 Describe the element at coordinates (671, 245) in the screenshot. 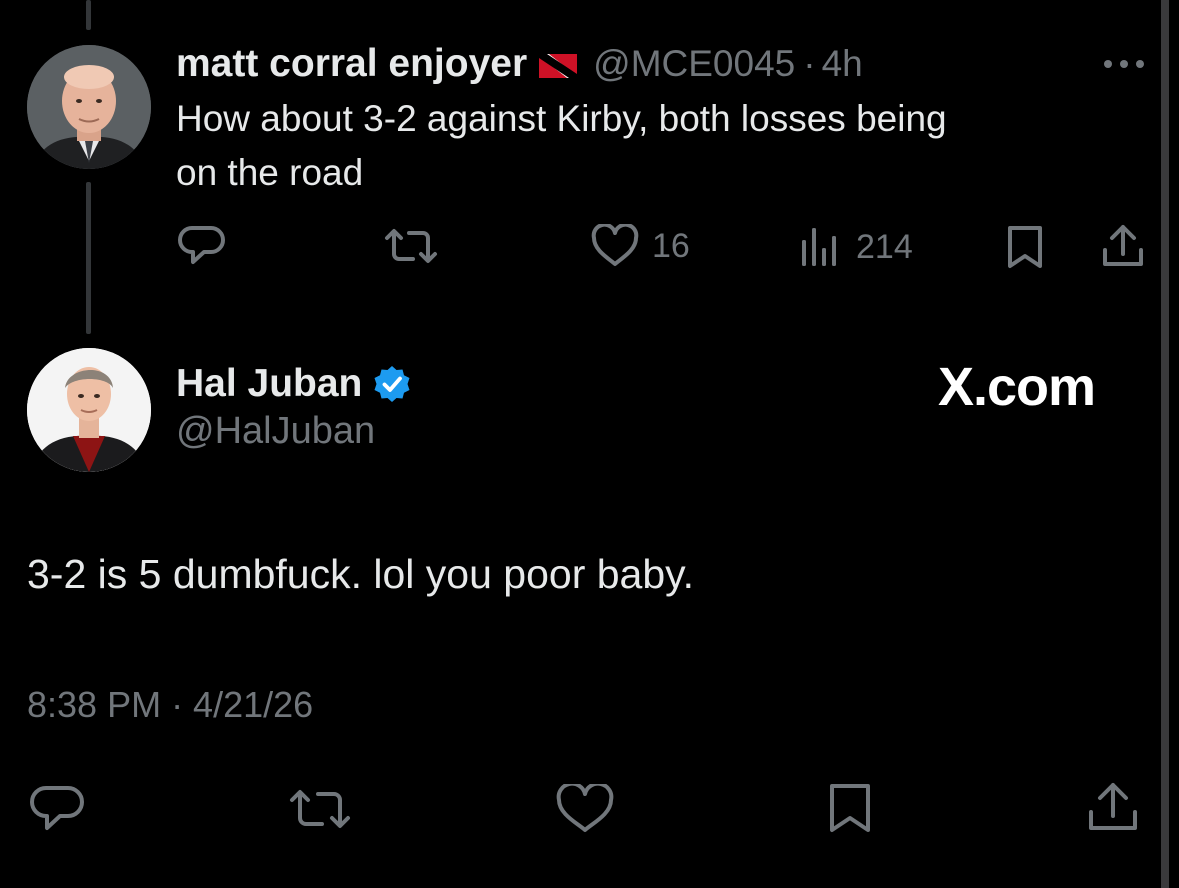

I see `like-count: 16` at that location.